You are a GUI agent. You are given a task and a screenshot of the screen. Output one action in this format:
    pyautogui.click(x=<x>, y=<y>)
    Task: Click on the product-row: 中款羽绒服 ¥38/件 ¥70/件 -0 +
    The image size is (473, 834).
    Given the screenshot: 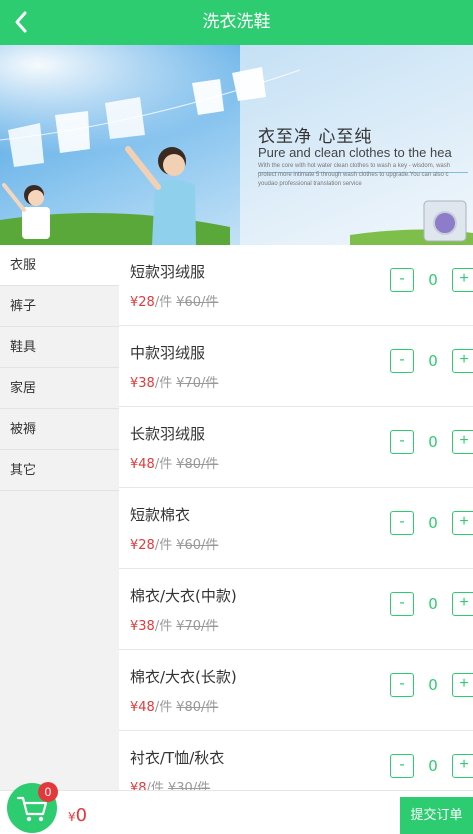 What is the action you would take?
    pyautogui.click(x=296, y=366)
    